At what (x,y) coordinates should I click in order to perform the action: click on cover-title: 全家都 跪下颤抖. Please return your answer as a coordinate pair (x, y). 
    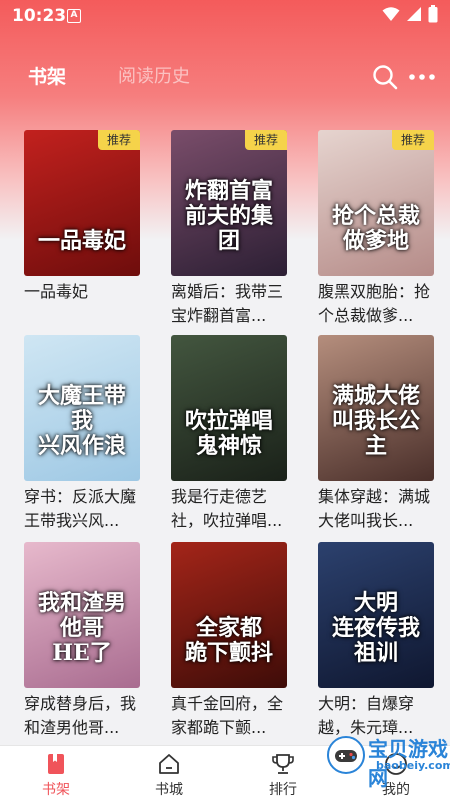
    Looking at the image, I should click on (228, 640).